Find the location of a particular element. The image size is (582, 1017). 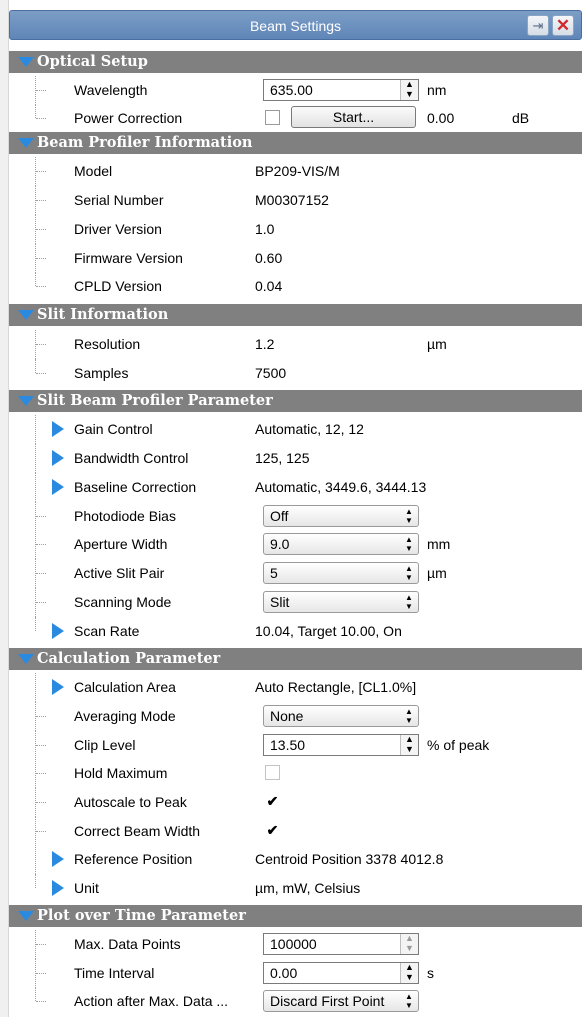

clip-level-spinbox: 13.50 ▲ ▼ is located at coordinates (341, 745).